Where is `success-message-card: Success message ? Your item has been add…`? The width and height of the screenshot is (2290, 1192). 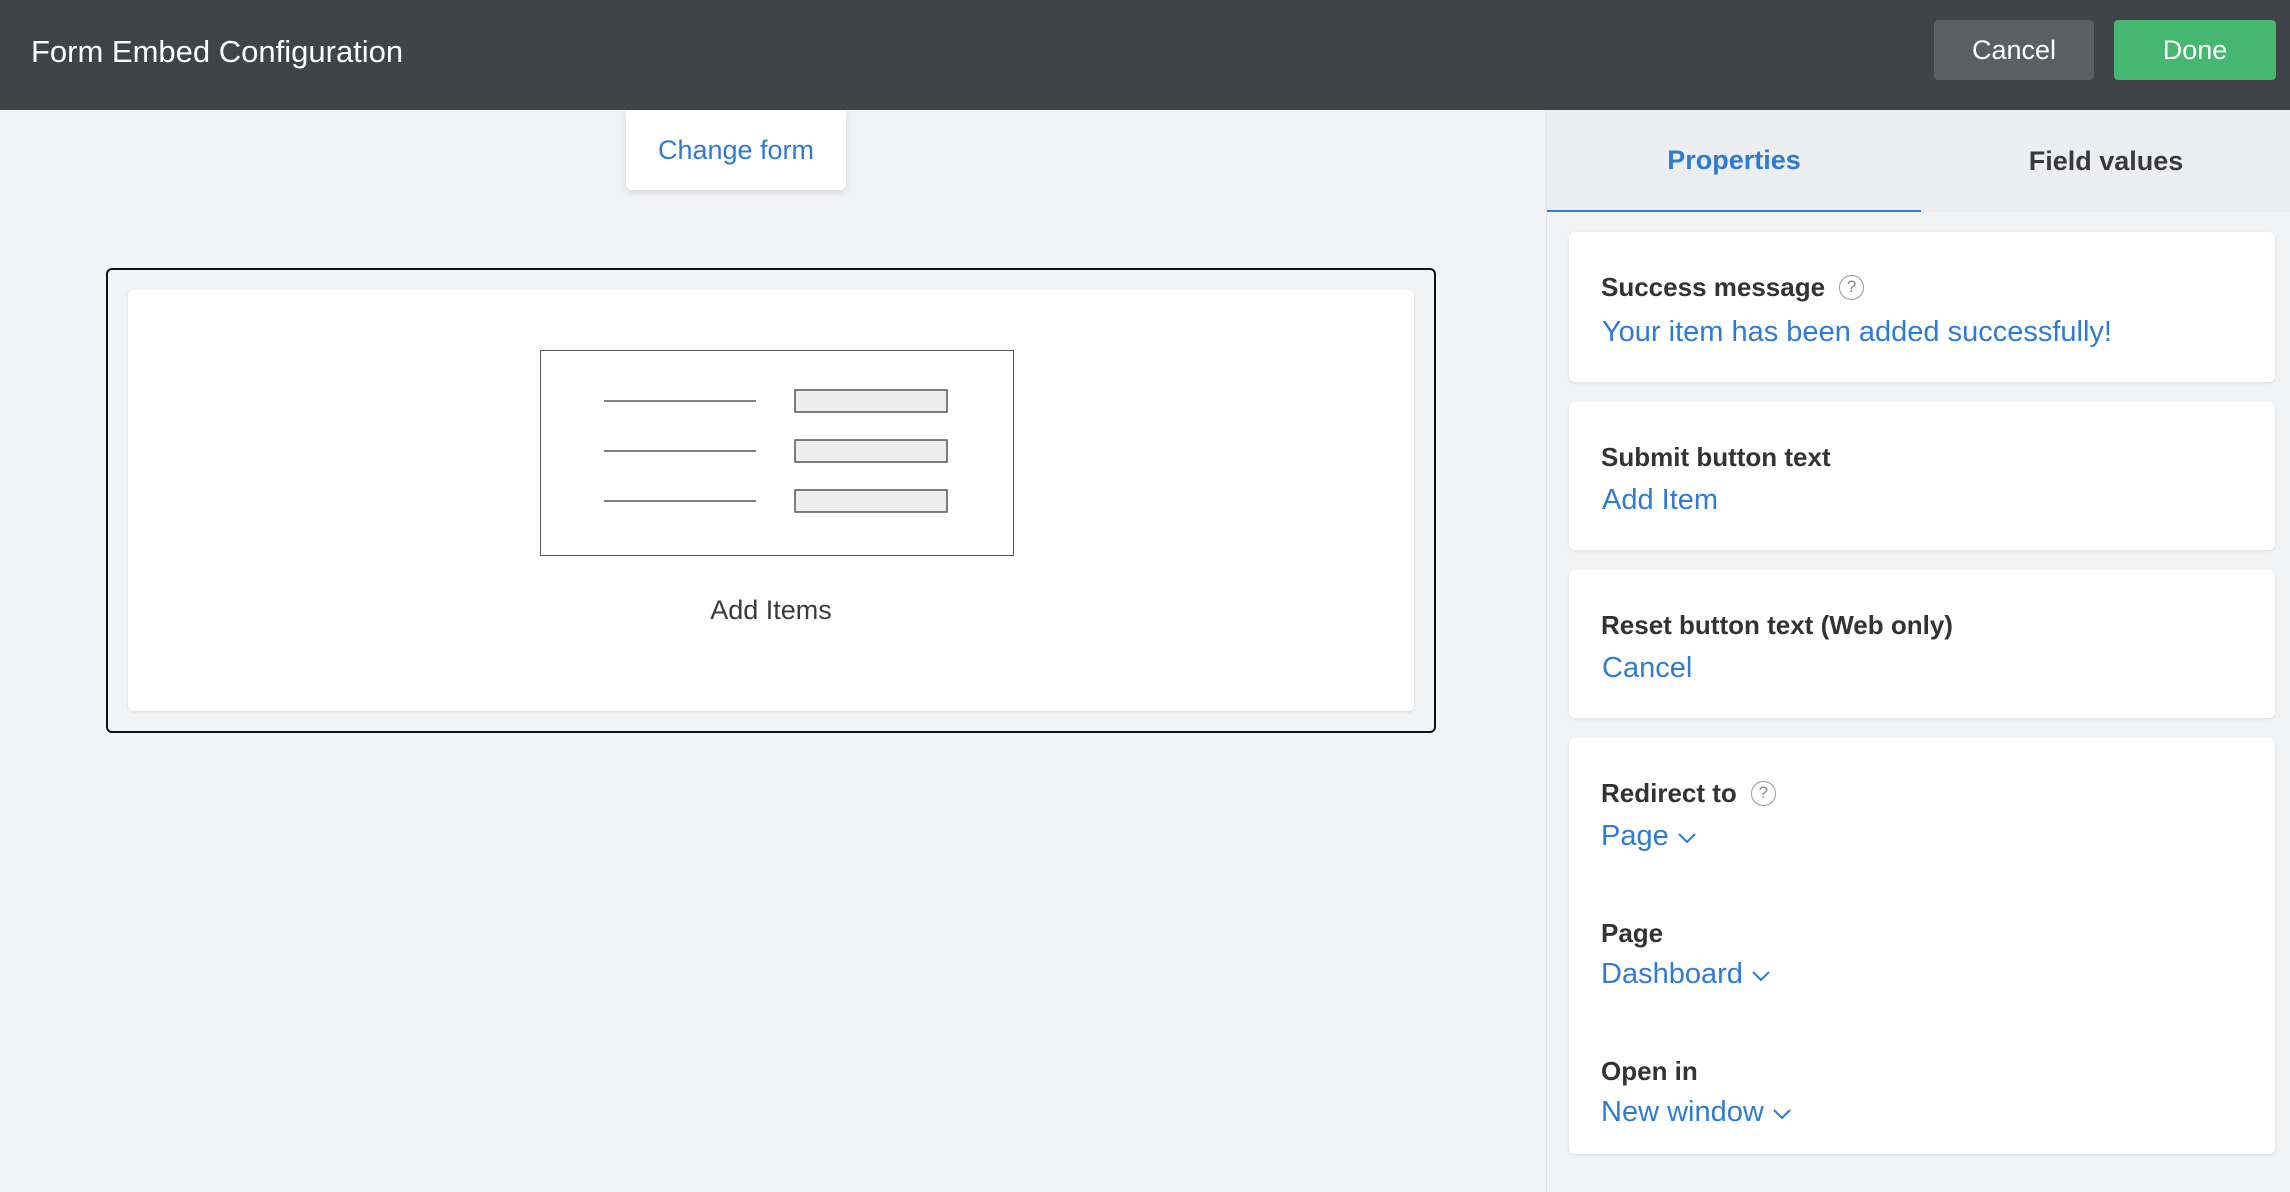 success-message-card: Success message ? Your item has been add… is located at coordinates (1922, 307).